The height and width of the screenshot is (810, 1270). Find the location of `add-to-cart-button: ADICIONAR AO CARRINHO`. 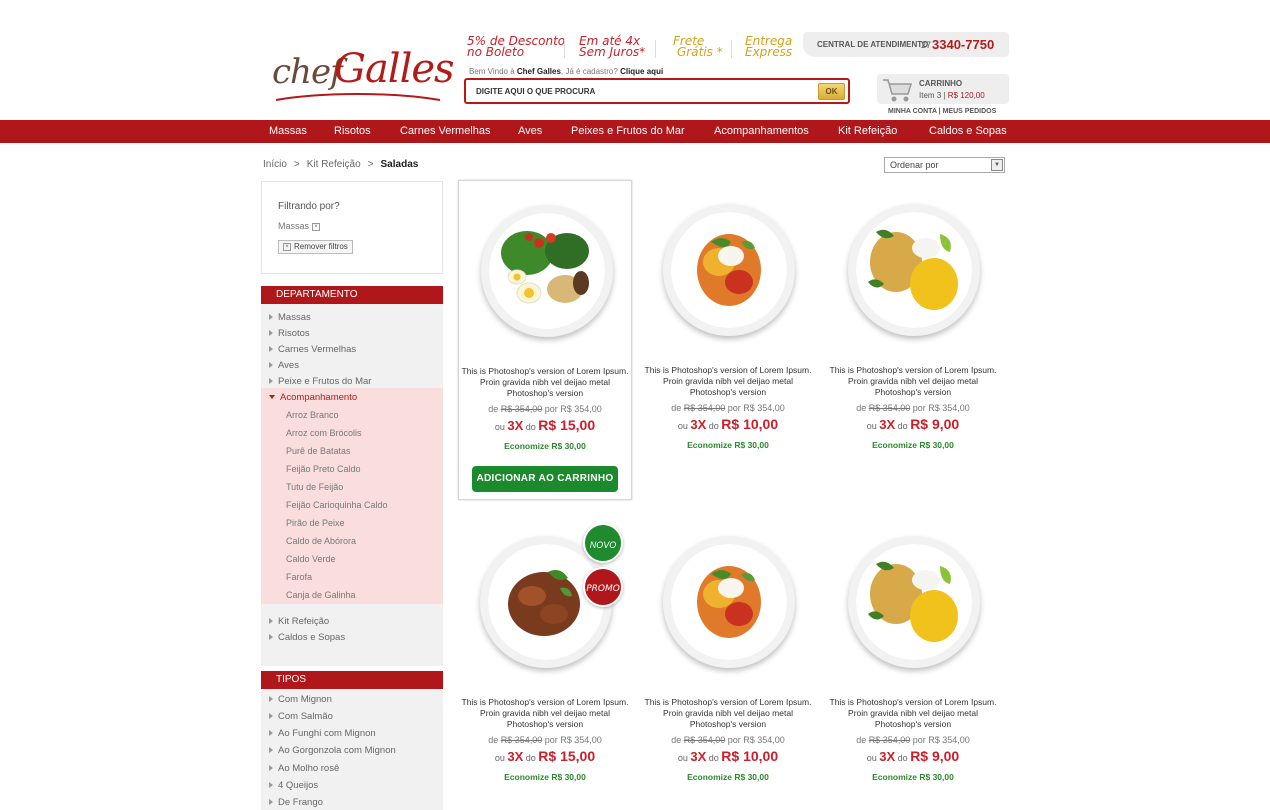

add-to-cart-button: ADICIONAR AO CARRINHO is located at coordinates (545, 479).